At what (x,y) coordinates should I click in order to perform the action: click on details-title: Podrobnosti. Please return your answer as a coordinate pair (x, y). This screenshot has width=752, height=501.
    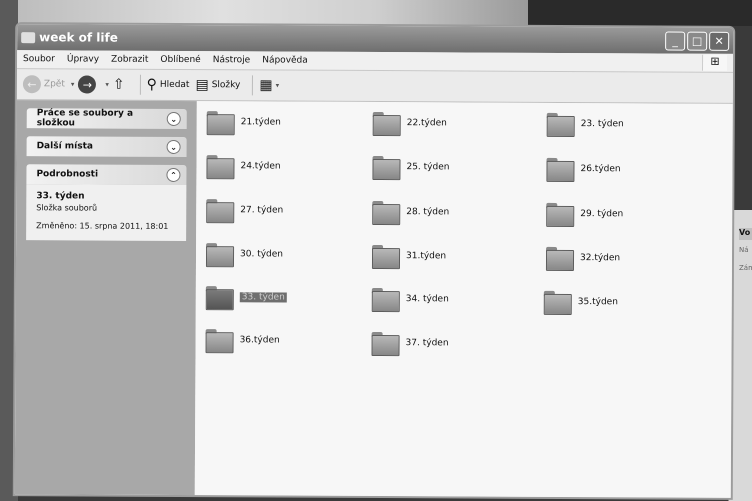
    Looking at the image, I should click on (67, 174).